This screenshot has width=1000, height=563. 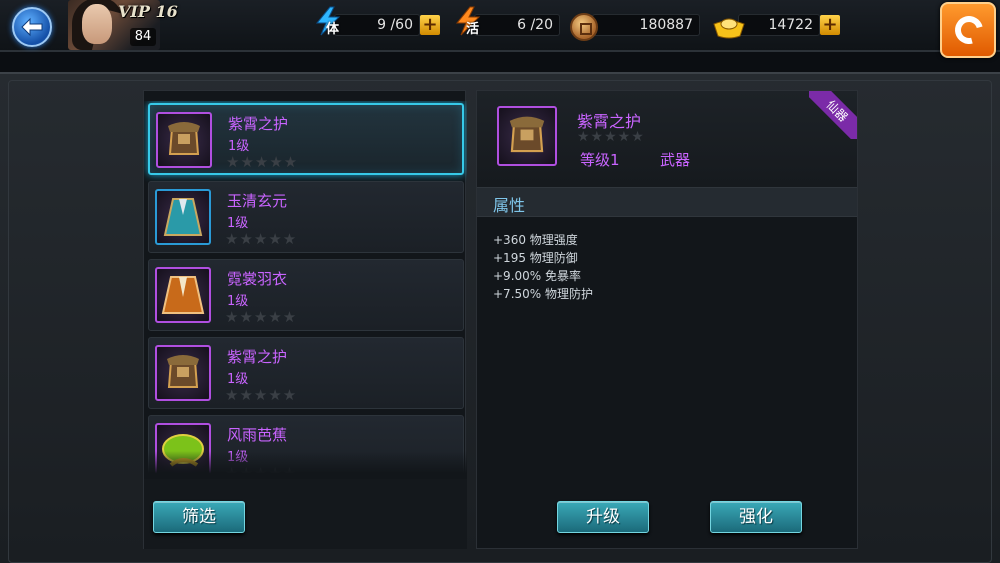 What do you see at coordinates (535, 258) in the screenshot?
I see `attribute-line: +195 物理防御` at bounding box center [535, 258].